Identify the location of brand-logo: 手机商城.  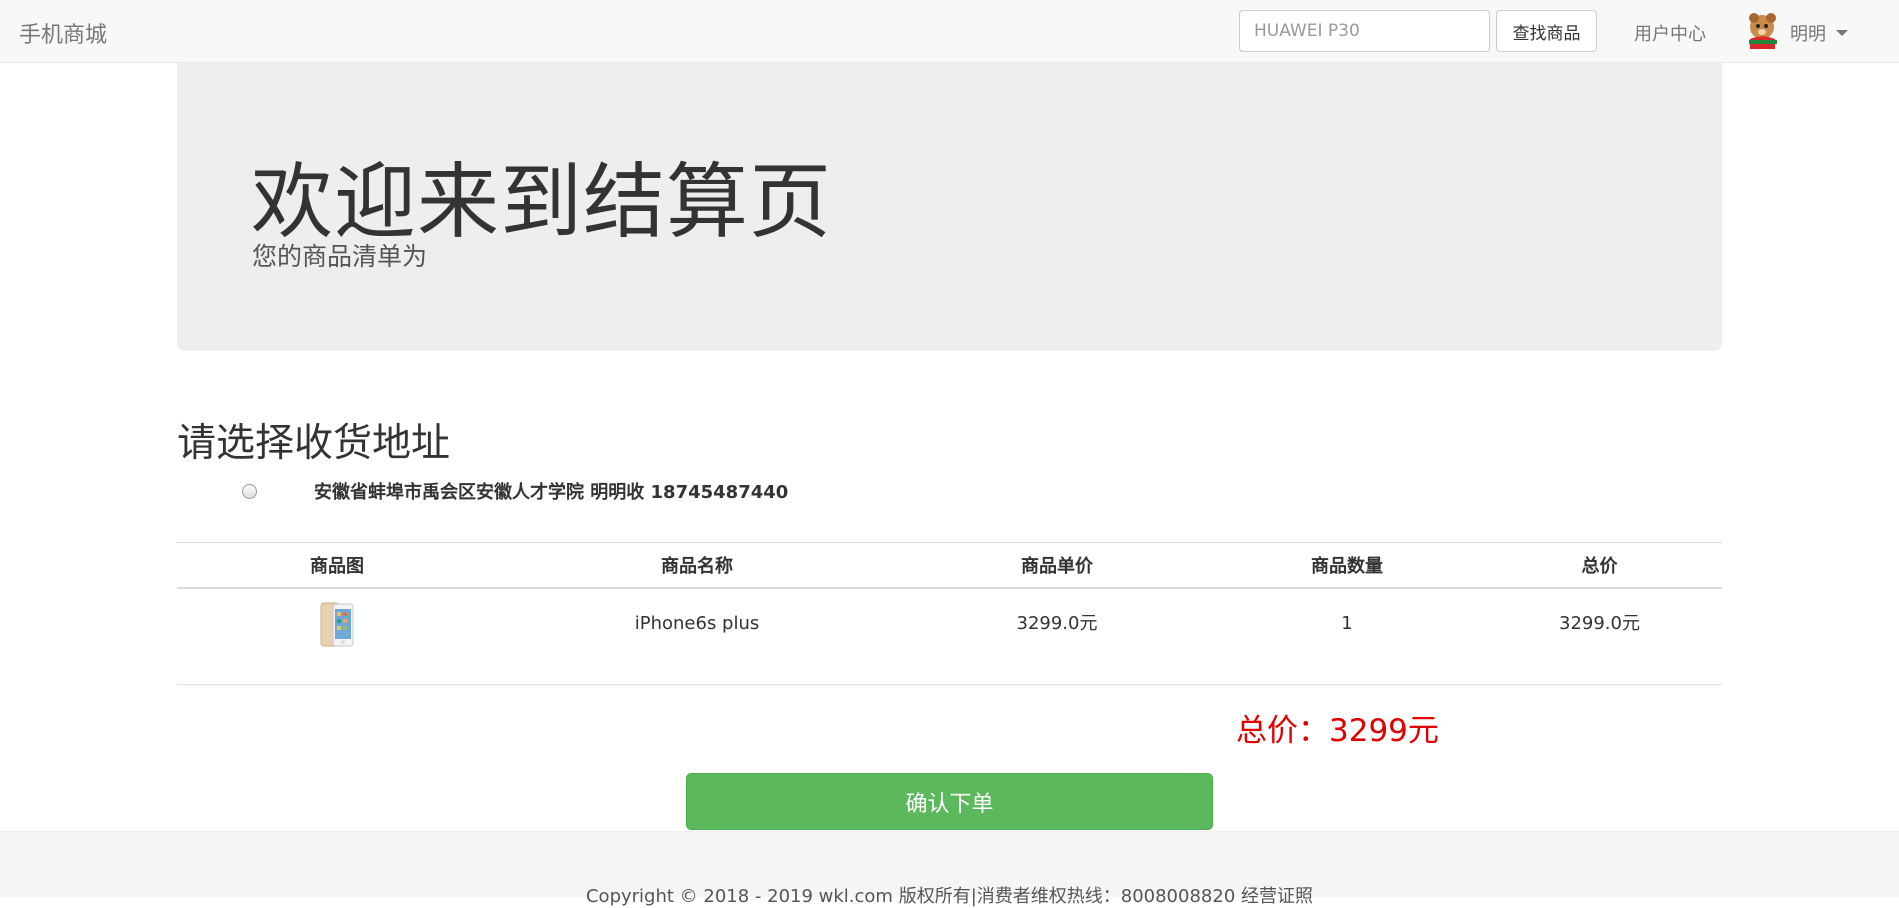
(63, 33).